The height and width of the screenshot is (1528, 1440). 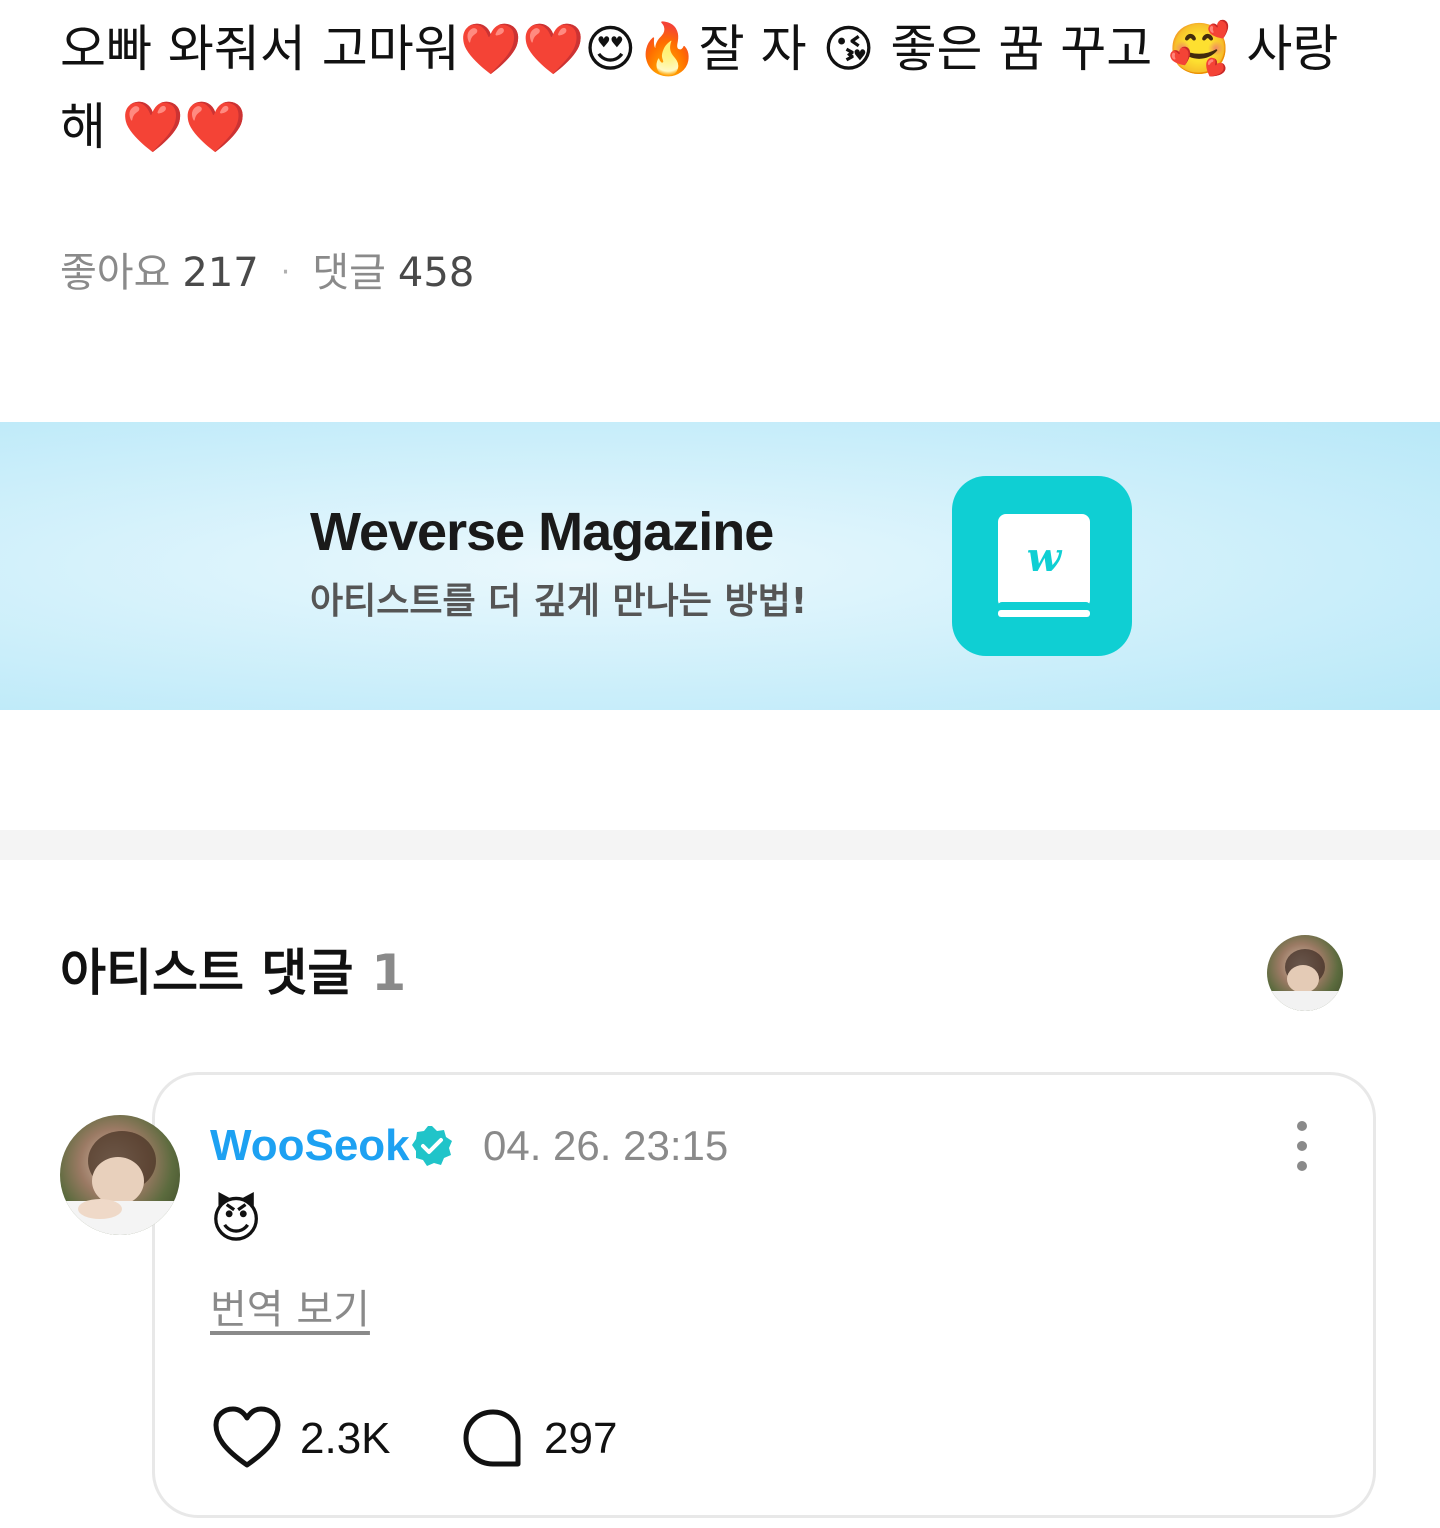 I want to click on artist-comments-header: 아티스트 댓글 1, so click(x=233, y=973).